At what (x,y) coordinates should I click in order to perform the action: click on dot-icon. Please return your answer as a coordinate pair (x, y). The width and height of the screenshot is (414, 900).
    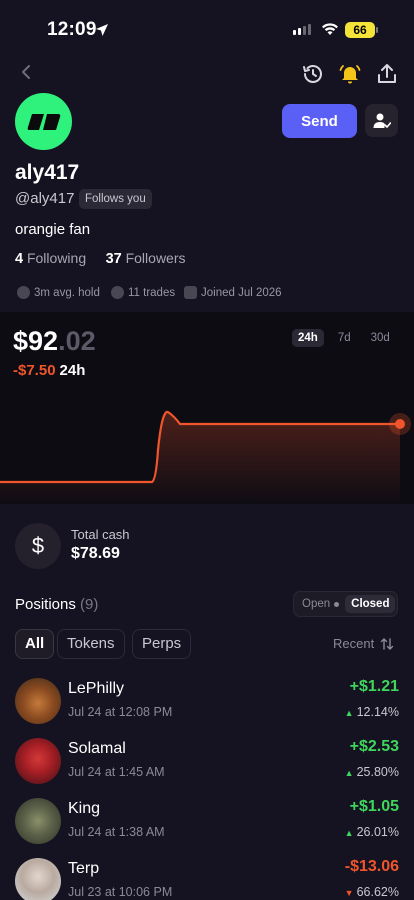
    Looking at the image, I should click on (337, 604).